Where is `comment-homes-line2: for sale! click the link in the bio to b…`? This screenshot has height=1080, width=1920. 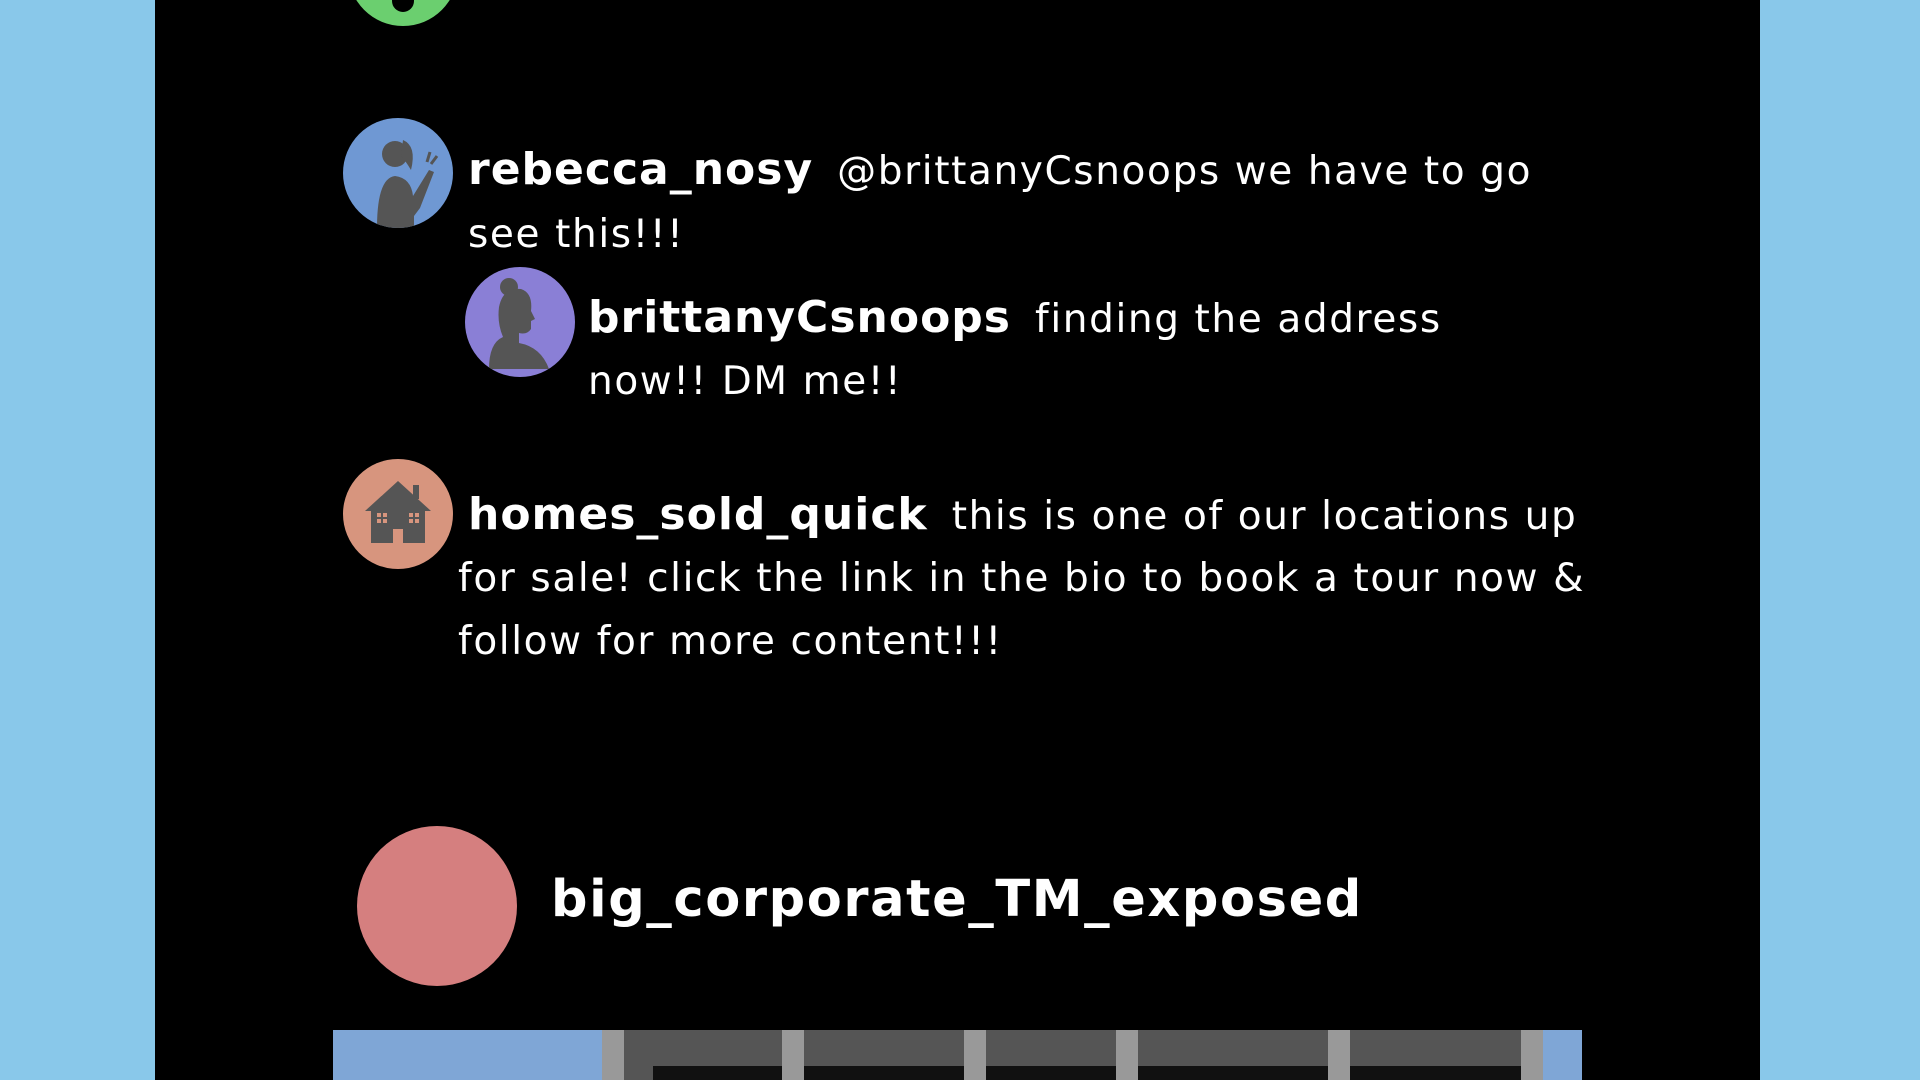 comment-homes-line2: for sale! click the link in the bio to b… is located at coordinates (1022, 578).